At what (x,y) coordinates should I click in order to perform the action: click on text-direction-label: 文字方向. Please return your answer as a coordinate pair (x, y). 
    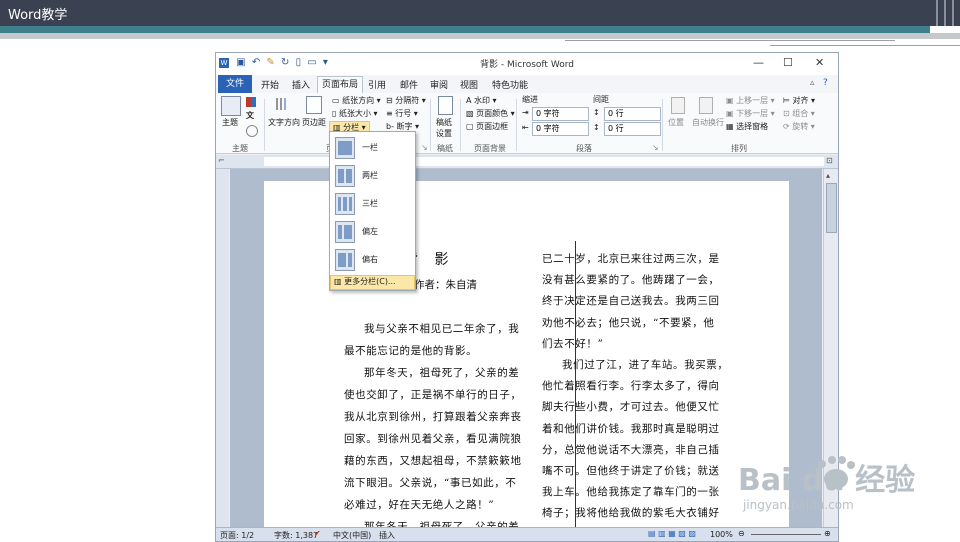
    Looking at the image, I should click on (284, 122).